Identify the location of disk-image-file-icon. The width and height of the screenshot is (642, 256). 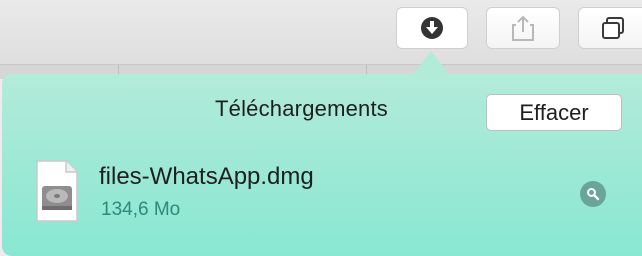
(57, 191).